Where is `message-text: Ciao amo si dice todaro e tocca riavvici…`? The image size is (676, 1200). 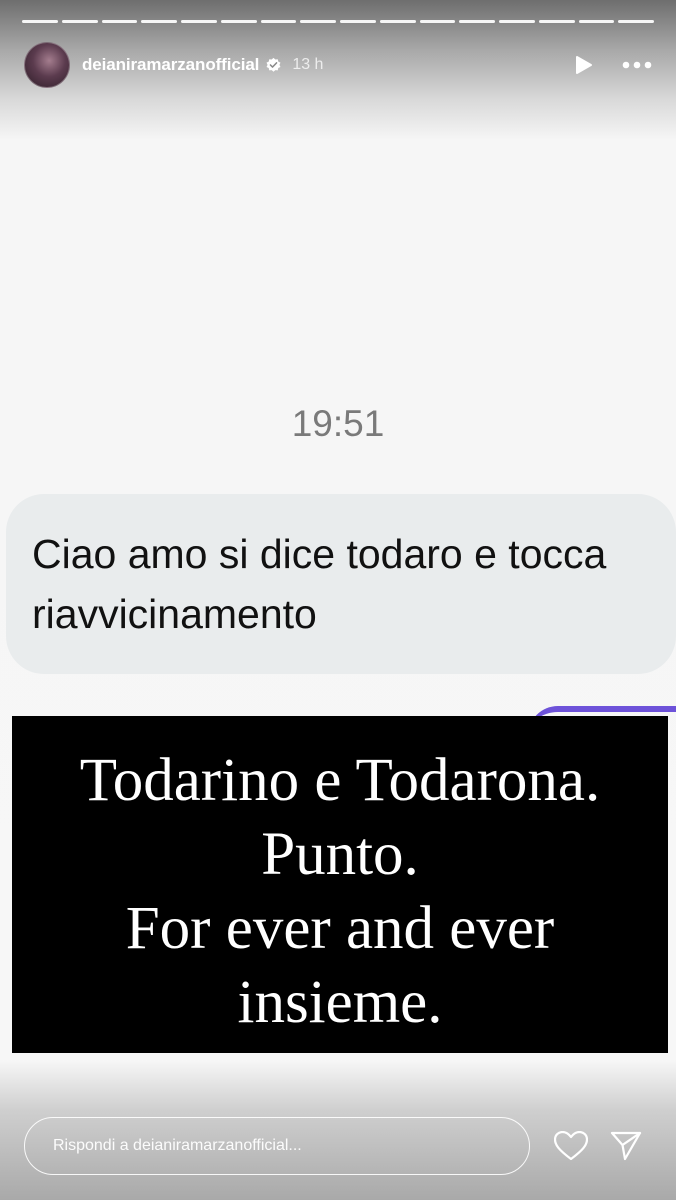
message-text: Ciao amo si dice todaro e tocca riavvici… is located at coordinates (319, 584).